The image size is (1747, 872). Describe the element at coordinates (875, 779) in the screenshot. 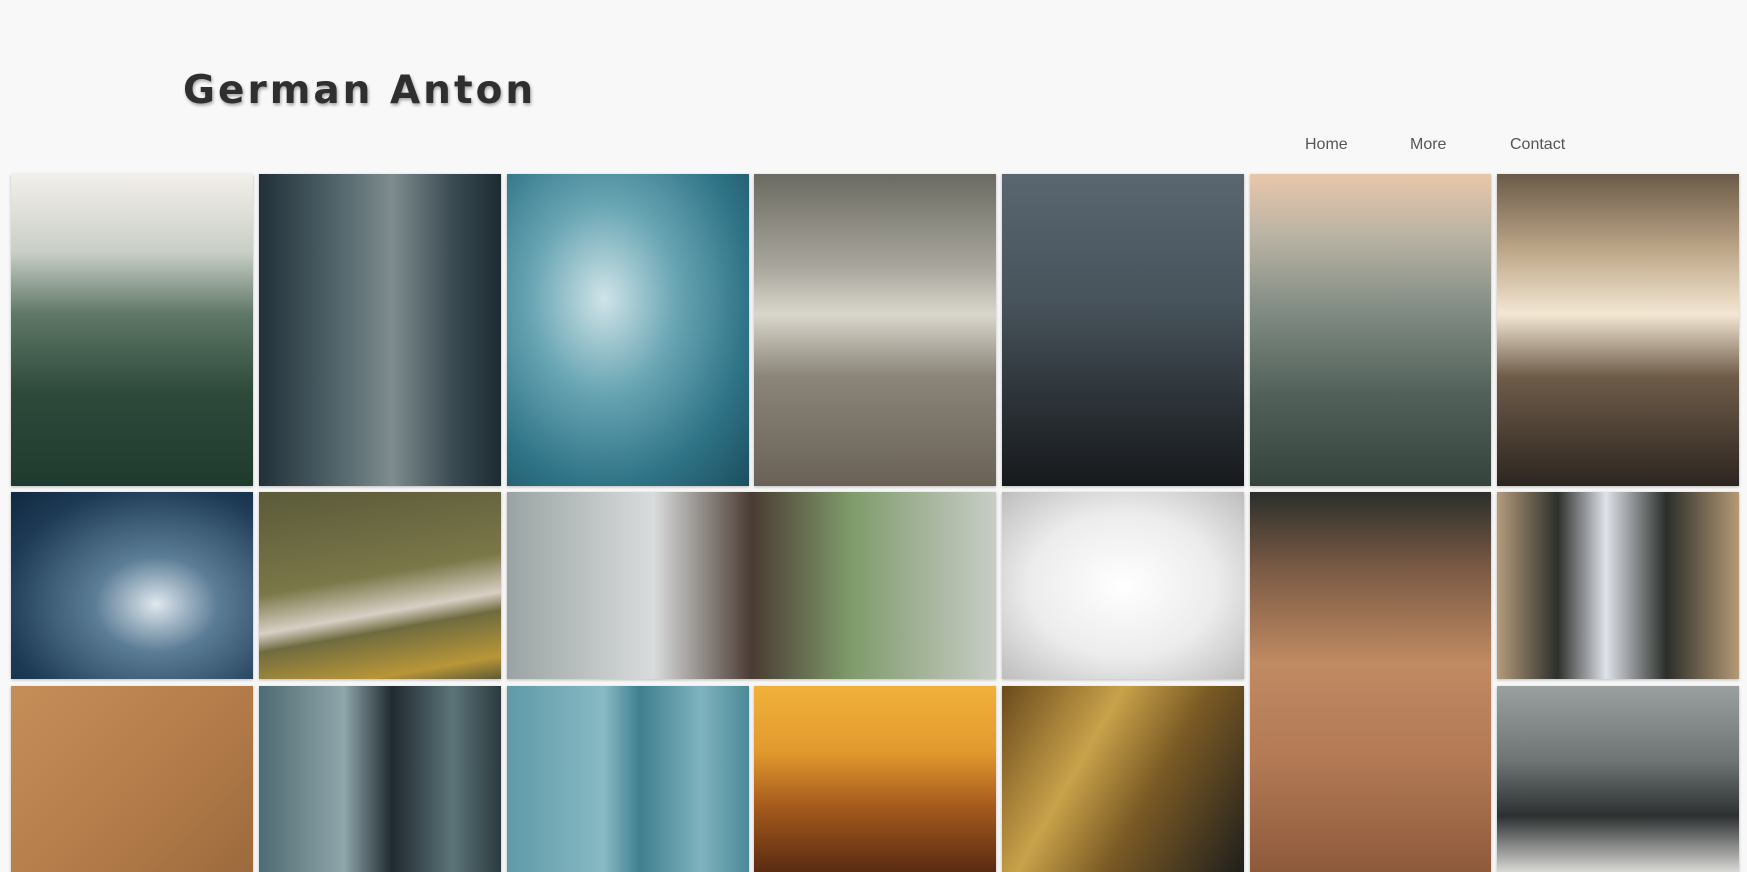

I see `photo-tile-surfer-sunset` at that location.